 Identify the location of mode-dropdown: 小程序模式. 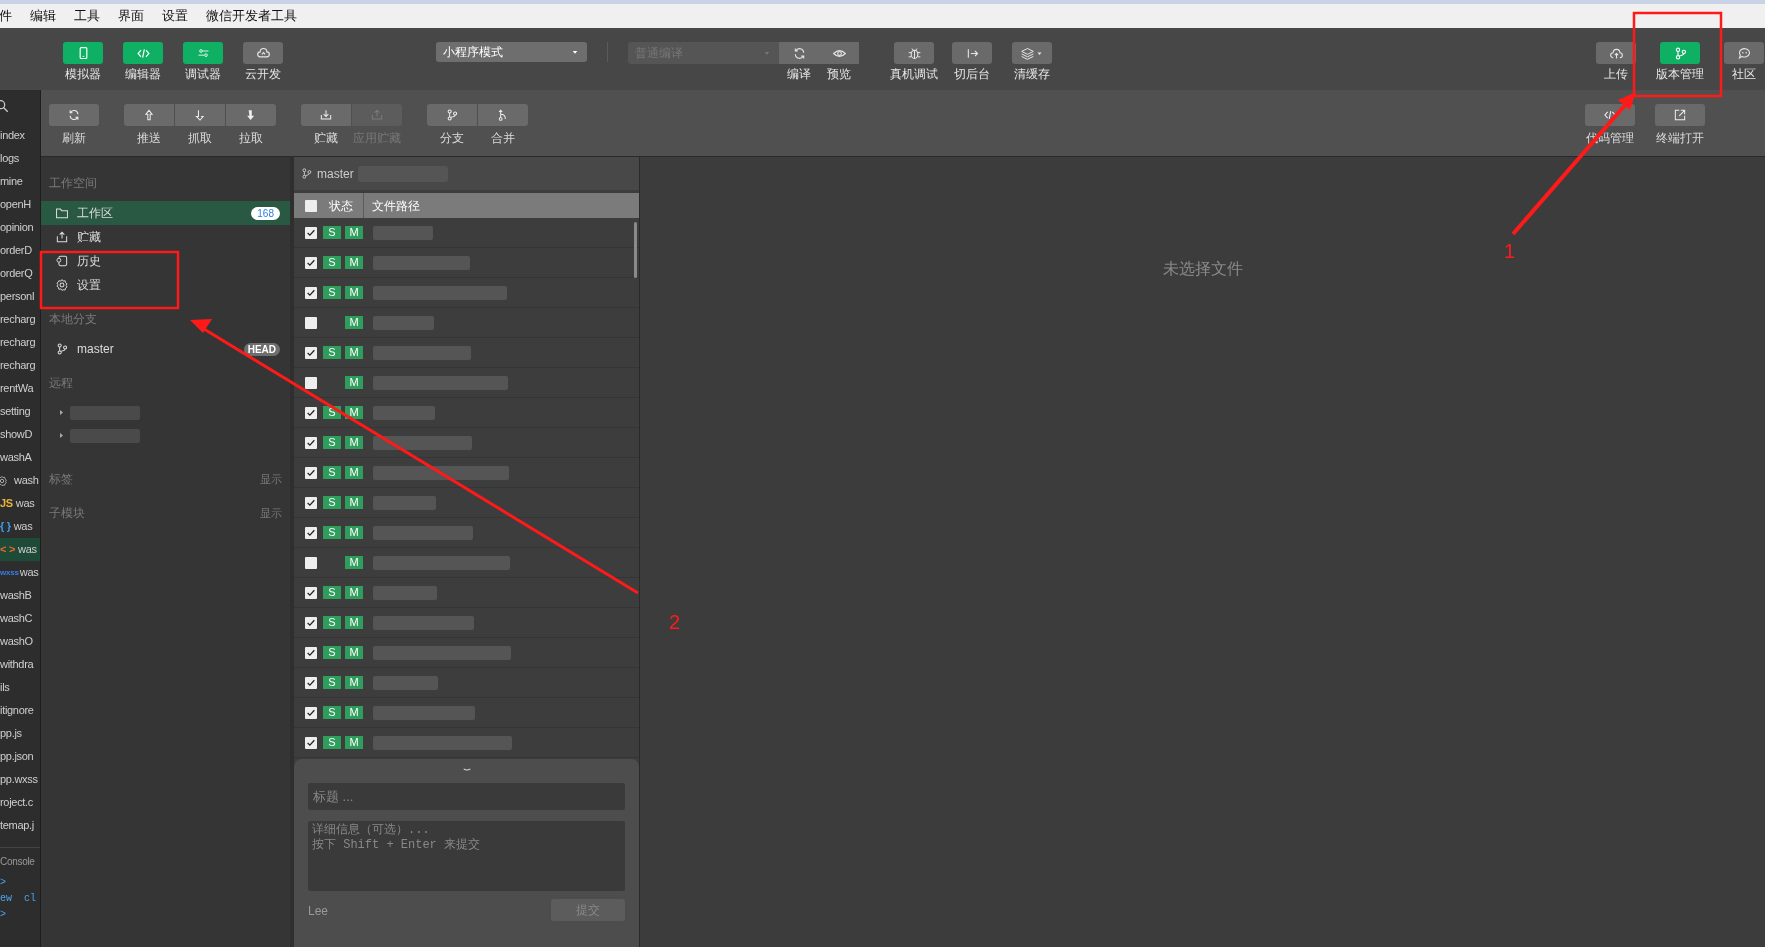
(511, 52).